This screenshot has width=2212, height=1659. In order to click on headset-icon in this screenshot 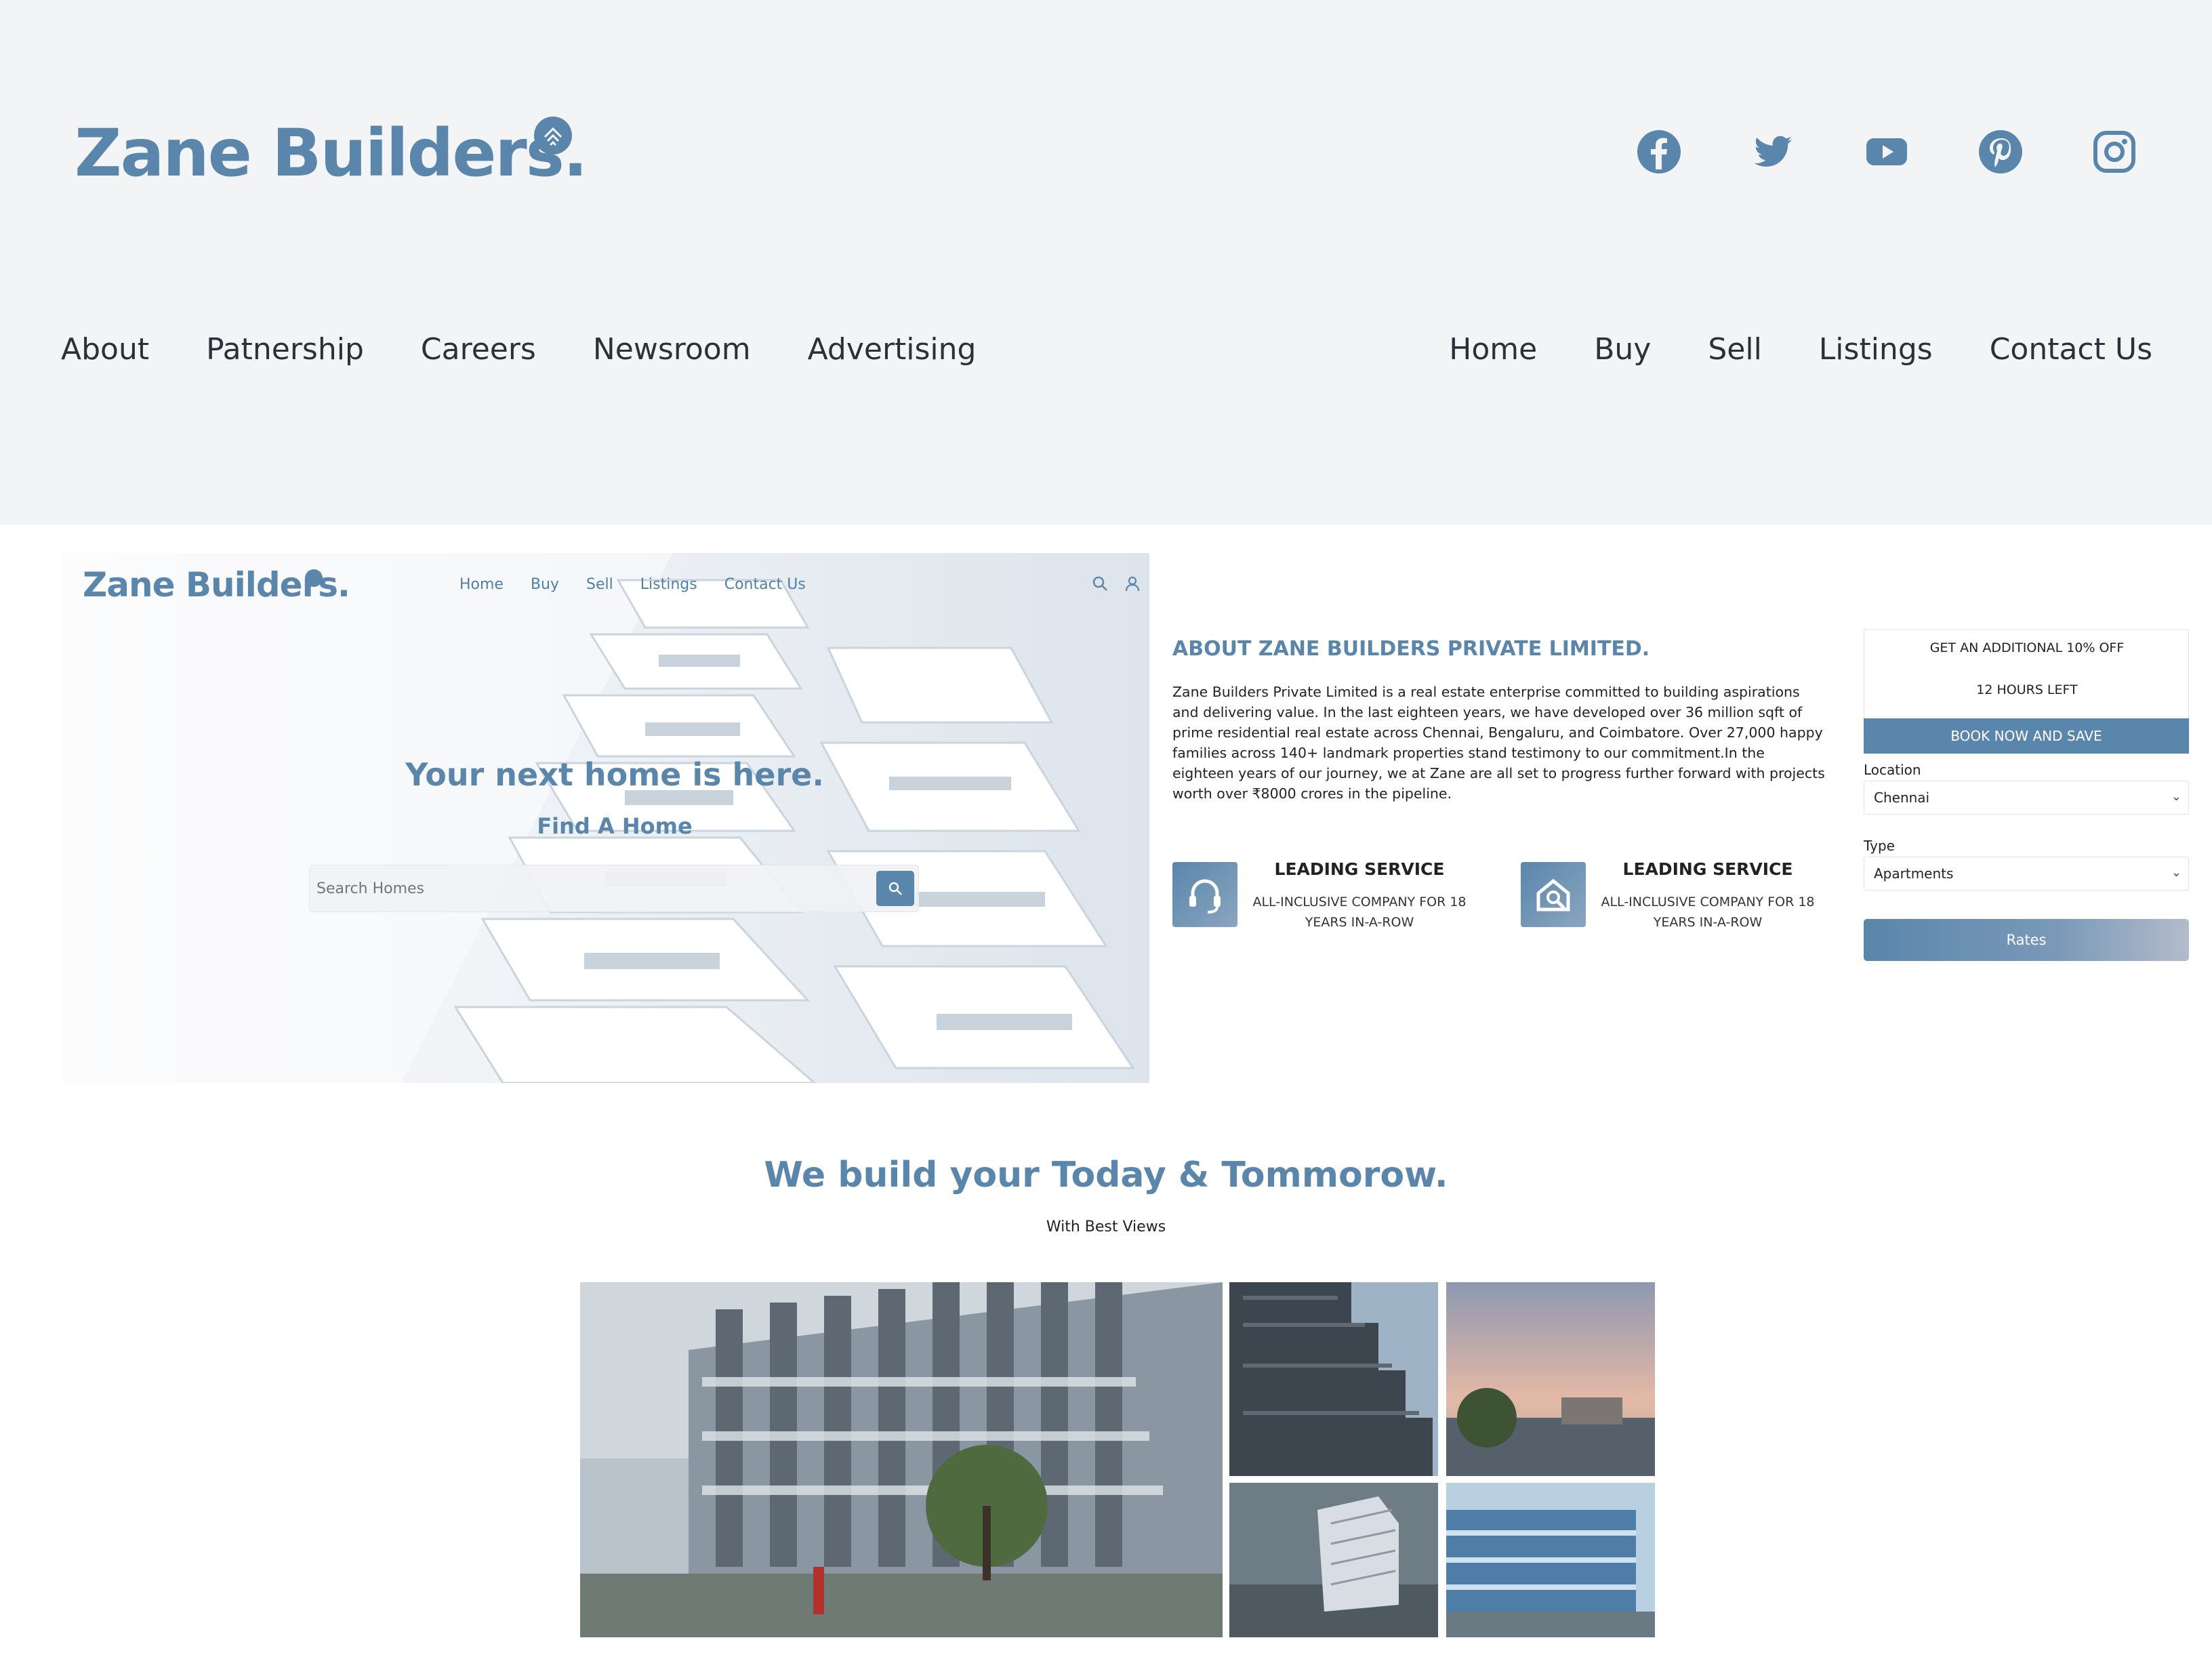, I will do `click(1204, 894)`.